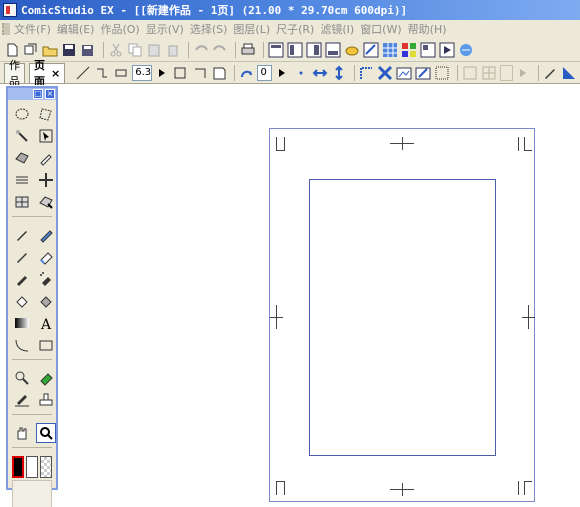 The image size is (580, 507). I want to click on history-icon, so click(428, 50).